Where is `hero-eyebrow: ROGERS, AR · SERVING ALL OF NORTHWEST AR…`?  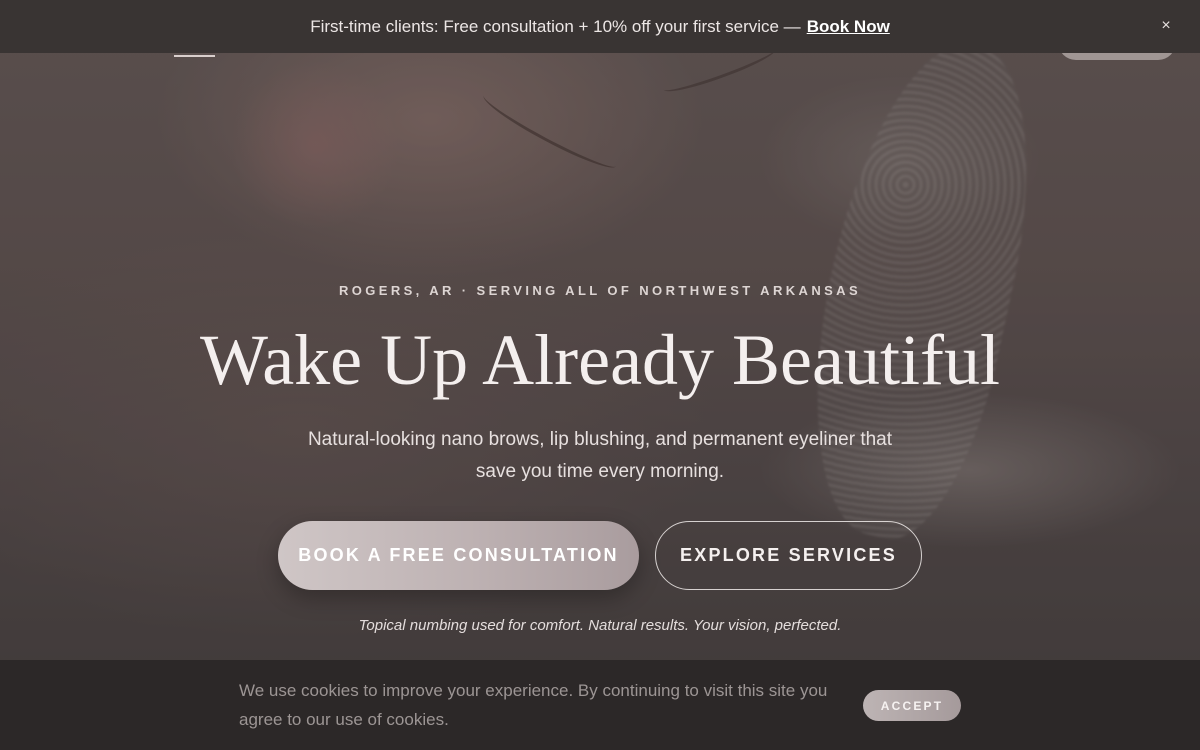
hero-eyebrow: ROGERS, AR · SERVING ALL OF NORTHWEST AR… is located at coordinates (600, 290).